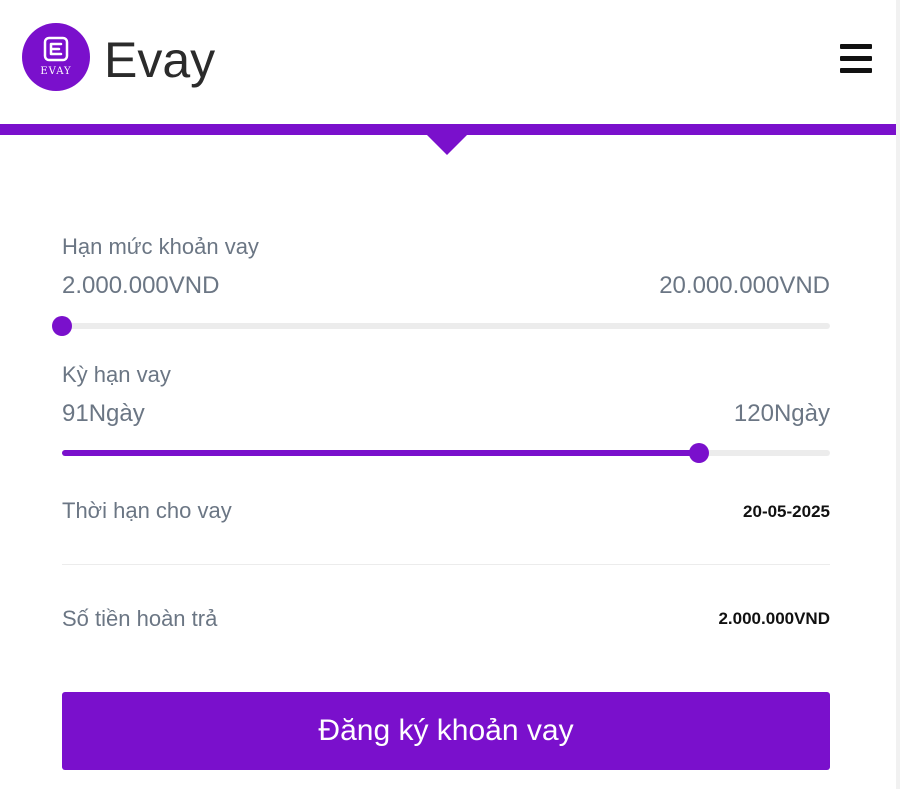 The height and width of the screenshot is (789, 900). Describe the element at coordinates (56, 71) in the screenshot. I see `logo-text: EVAY` at that location.